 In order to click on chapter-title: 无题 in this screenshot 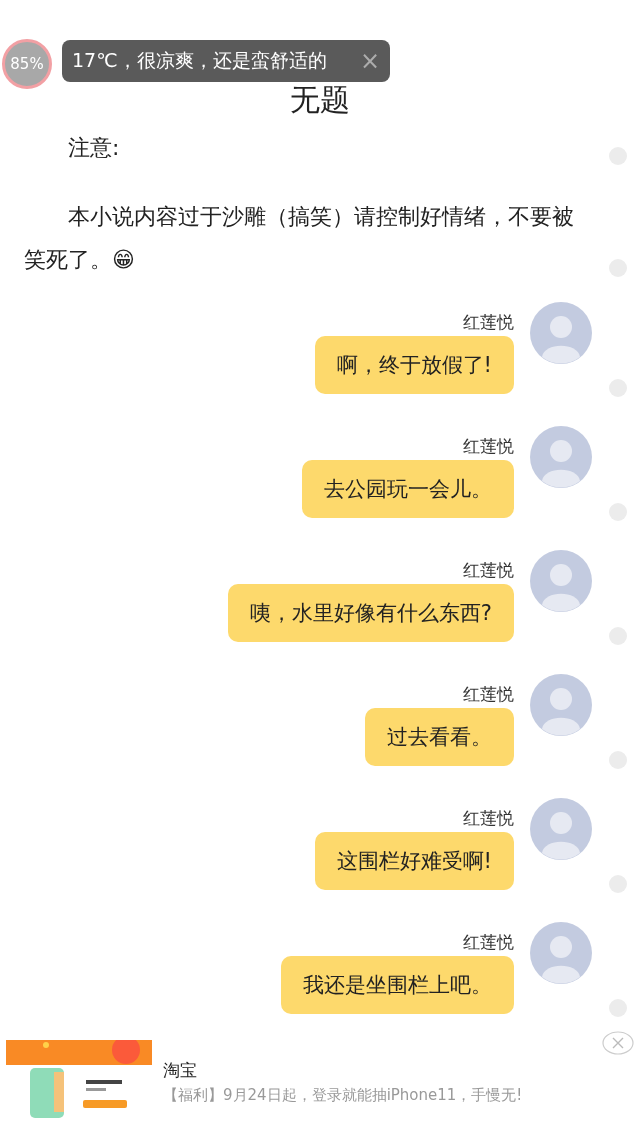, I will do `click(320, 100)`.